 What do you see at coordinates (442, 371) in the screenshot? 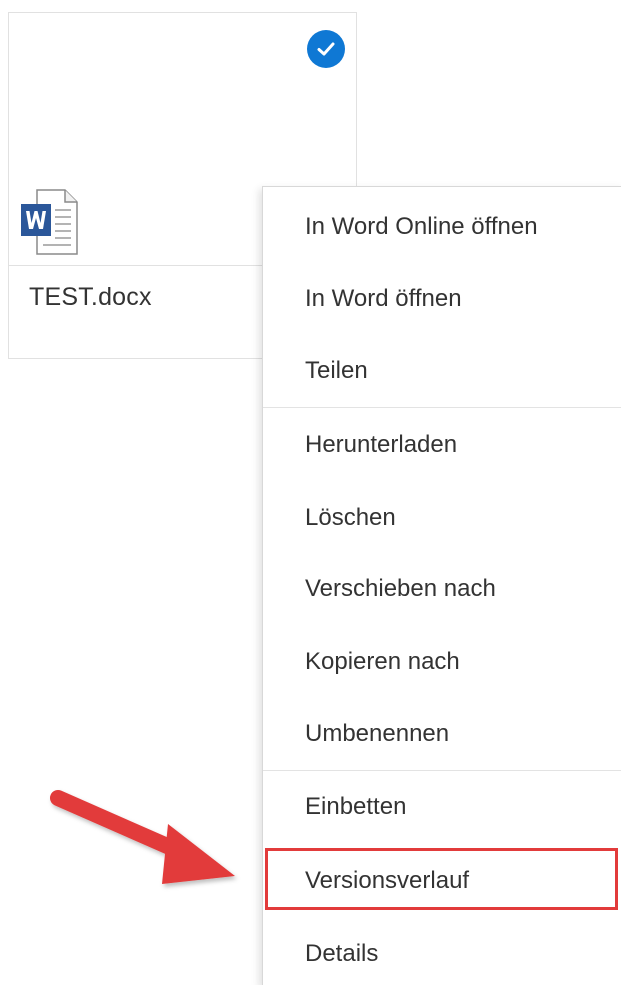
I see `menu-item-share: Teilen` at bounding box center [442, 371].